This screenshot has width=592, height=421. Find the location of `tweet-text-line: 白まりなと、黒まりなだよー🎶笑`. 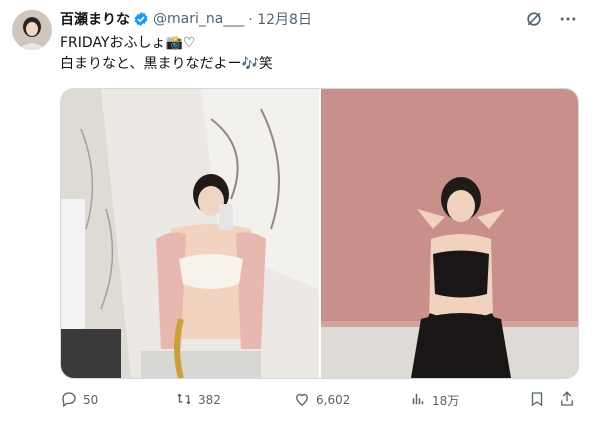

tweet-text-line: 白まりなと、黒まりなだよー🎶笑 is located at coordinates (166, 64).